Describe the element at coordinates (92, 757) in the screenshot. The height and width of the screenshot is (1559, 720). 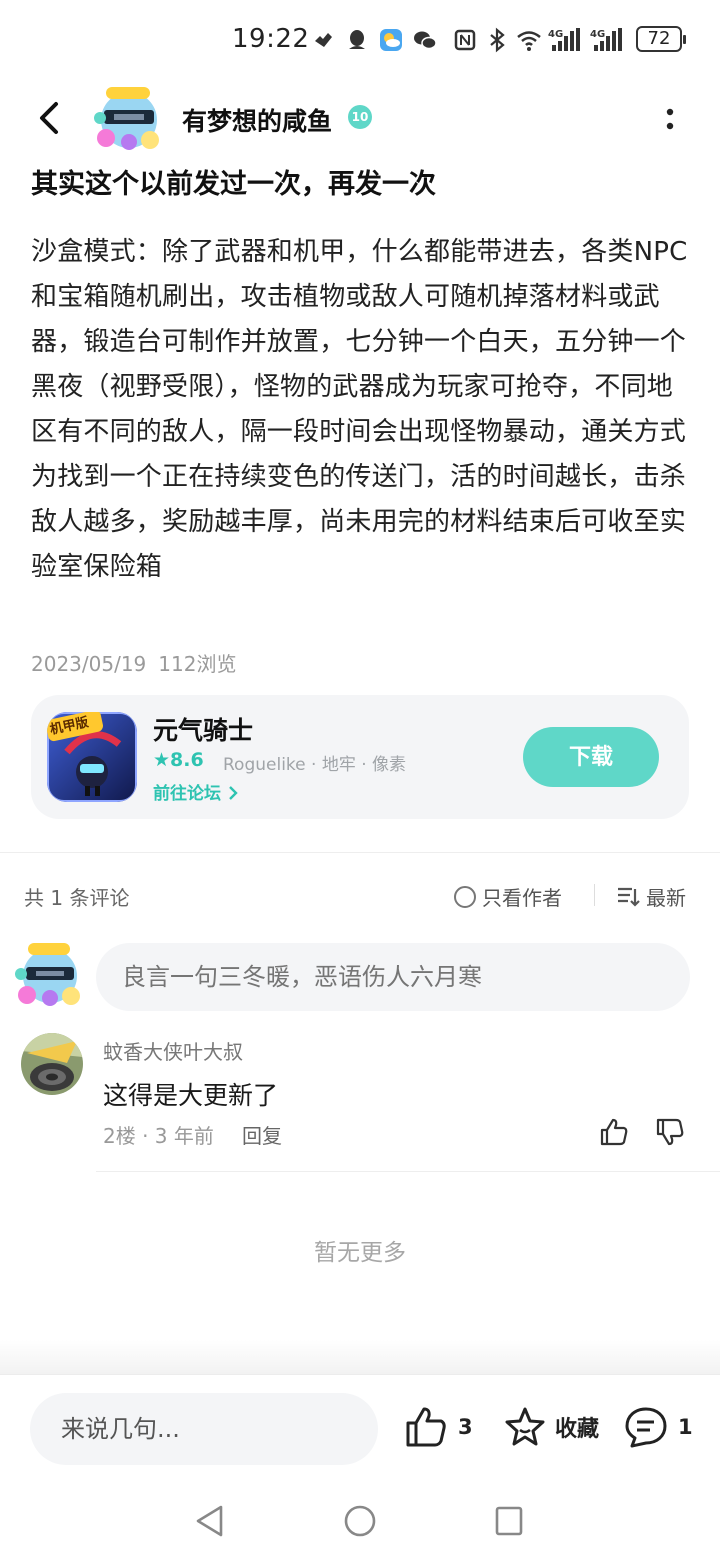
I see `game-icon: 机甲版` at that location.